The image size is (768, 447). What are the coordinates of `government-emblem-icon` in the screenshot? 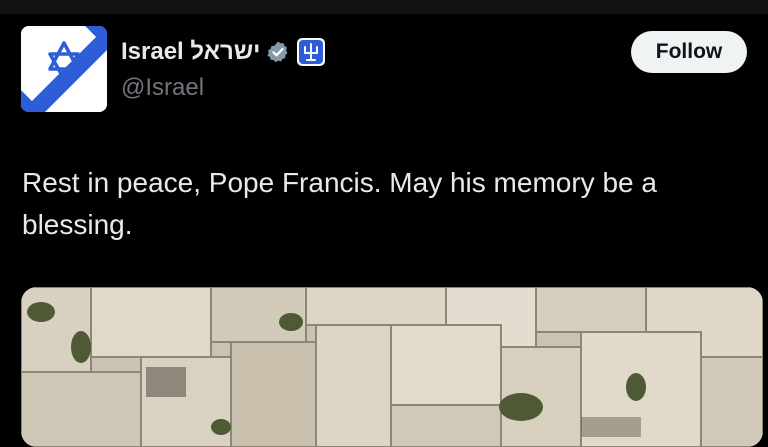 It's located at (311, 52).